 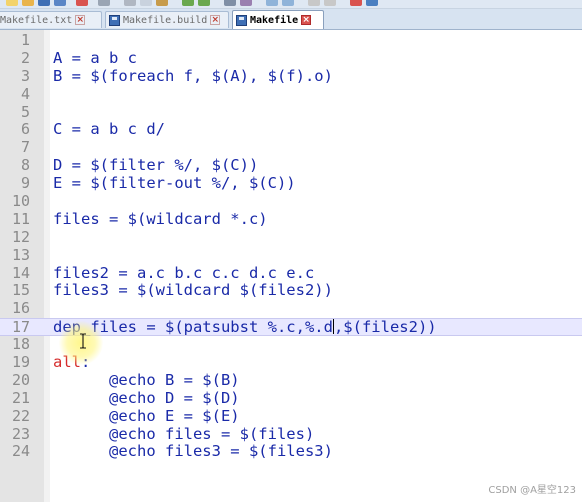 What do you see at coordinates (12, 3) in the screenshot?
I see `new-file-icon` at bounding box center [12, 3].